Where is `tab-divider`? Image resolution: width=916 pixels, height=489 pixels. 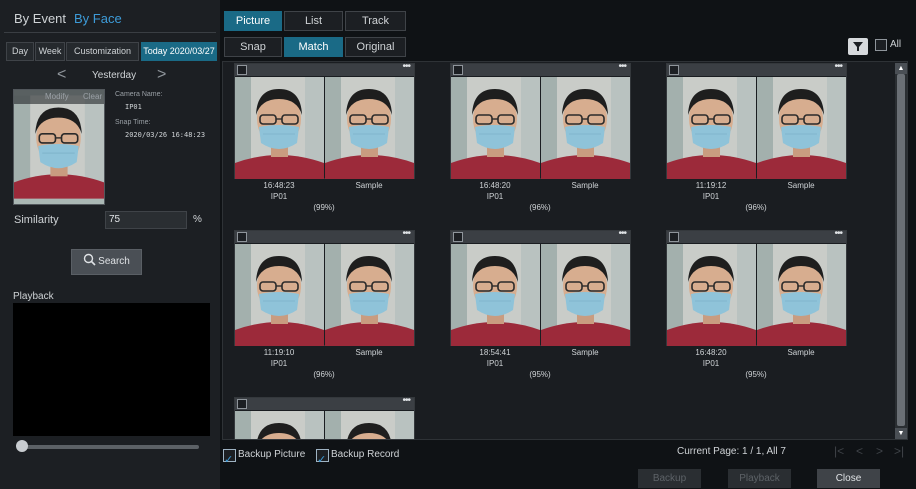 tab-divider is located at coordinates (110, 32).